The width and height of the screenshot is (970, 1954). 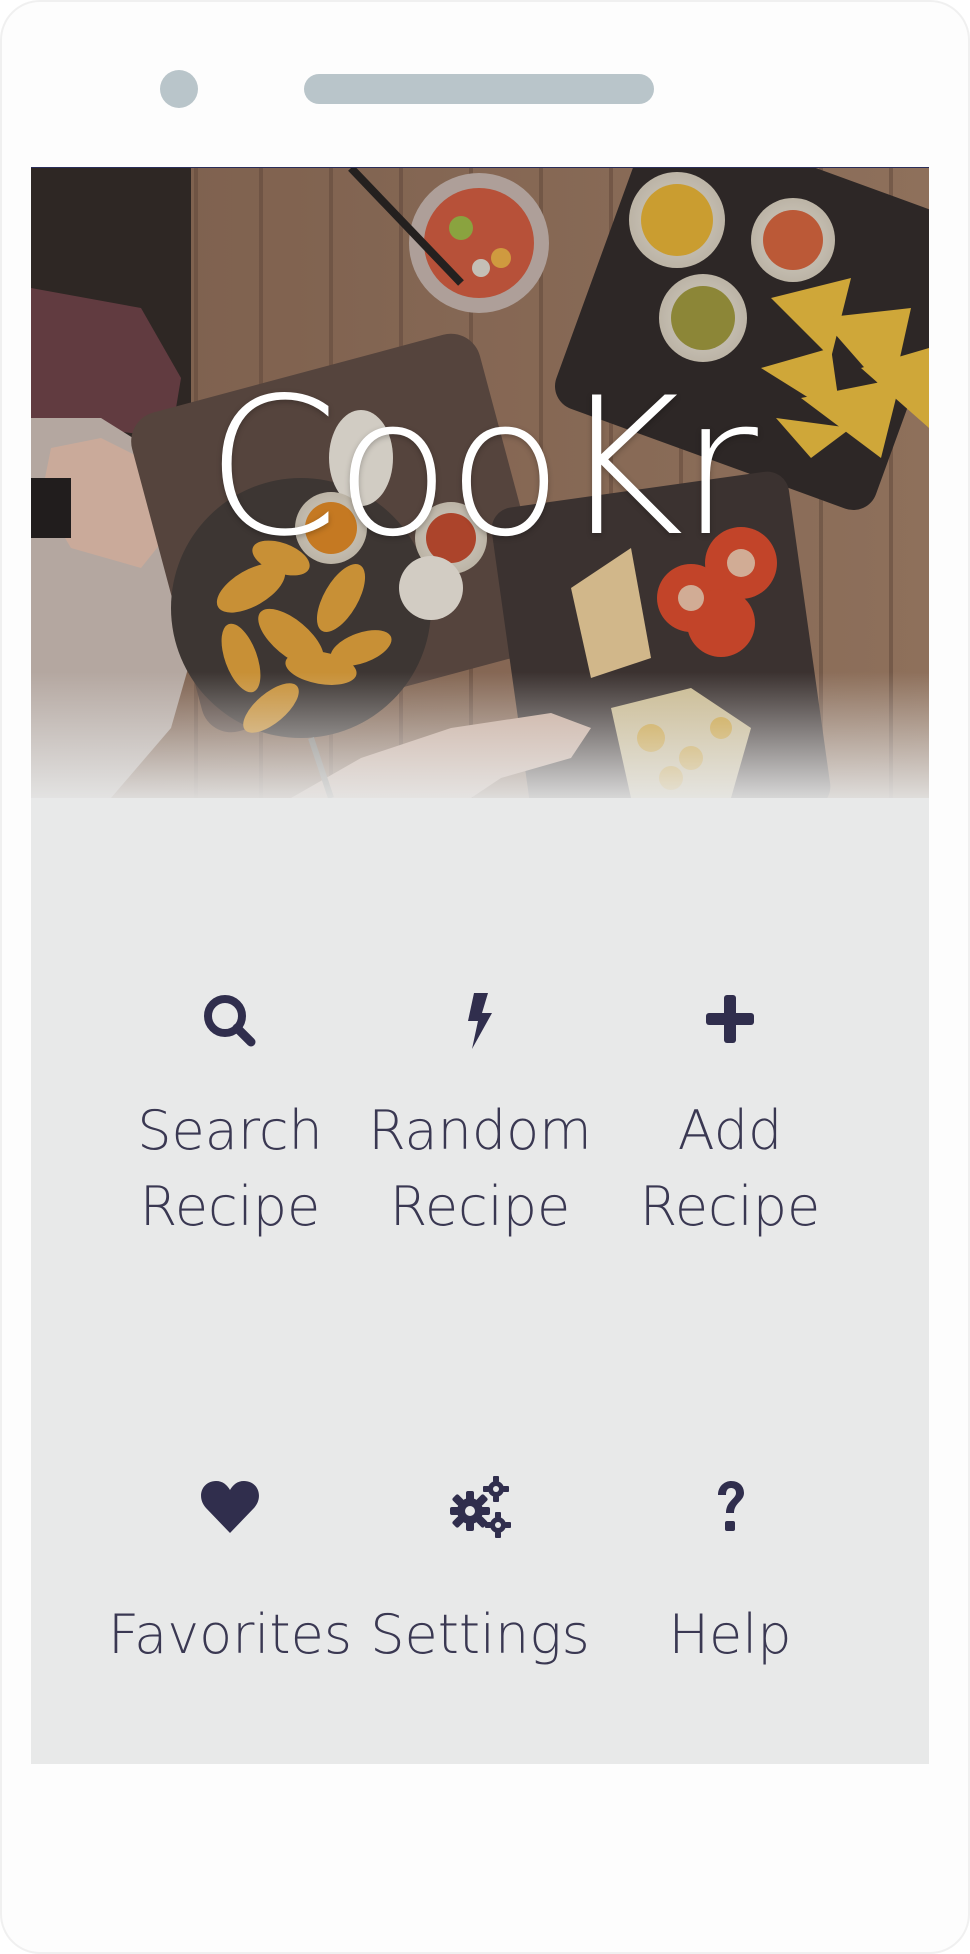 I want to click on add-recipe-label: Add Recipe, so click(x=730, y=1168).